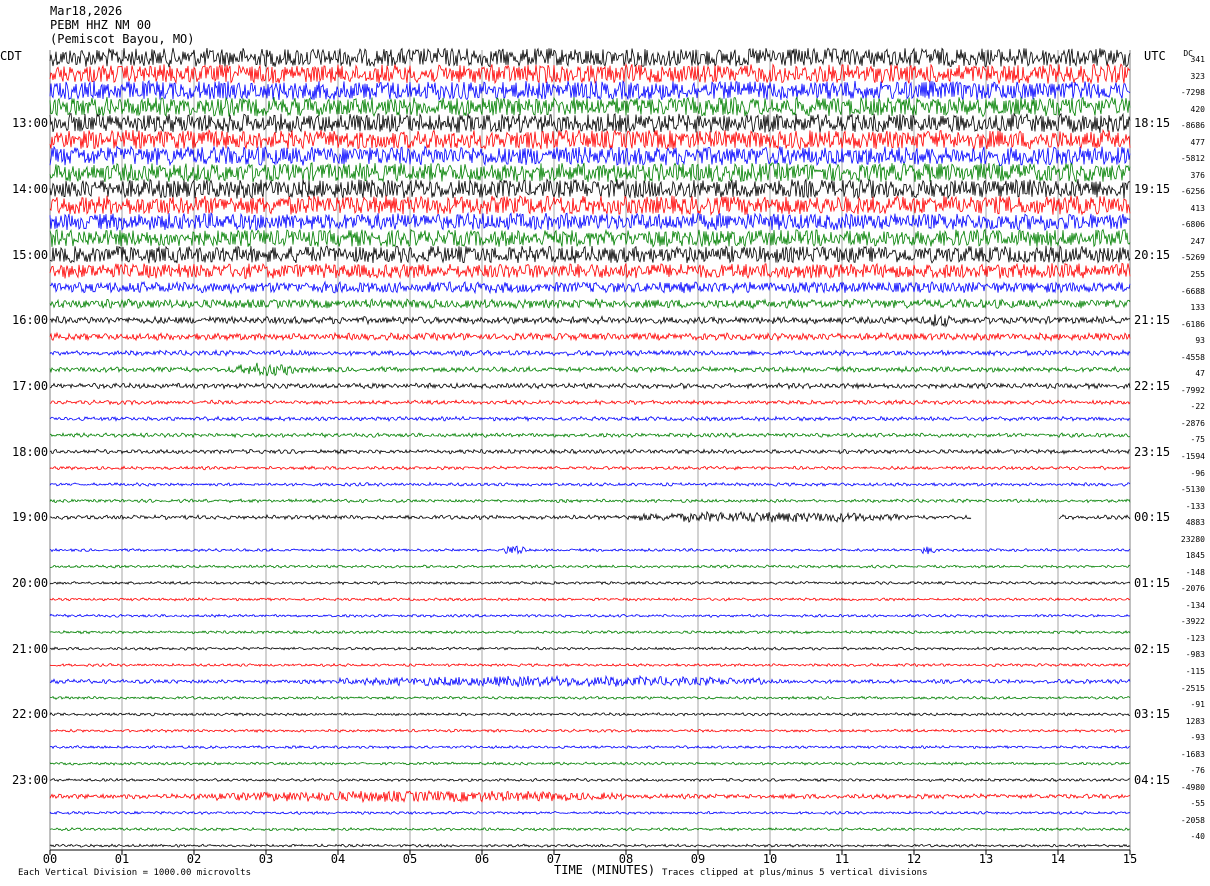 The image size is (1210, 886). I want to click on dc-offset-value: 247, so click(1197, 241).